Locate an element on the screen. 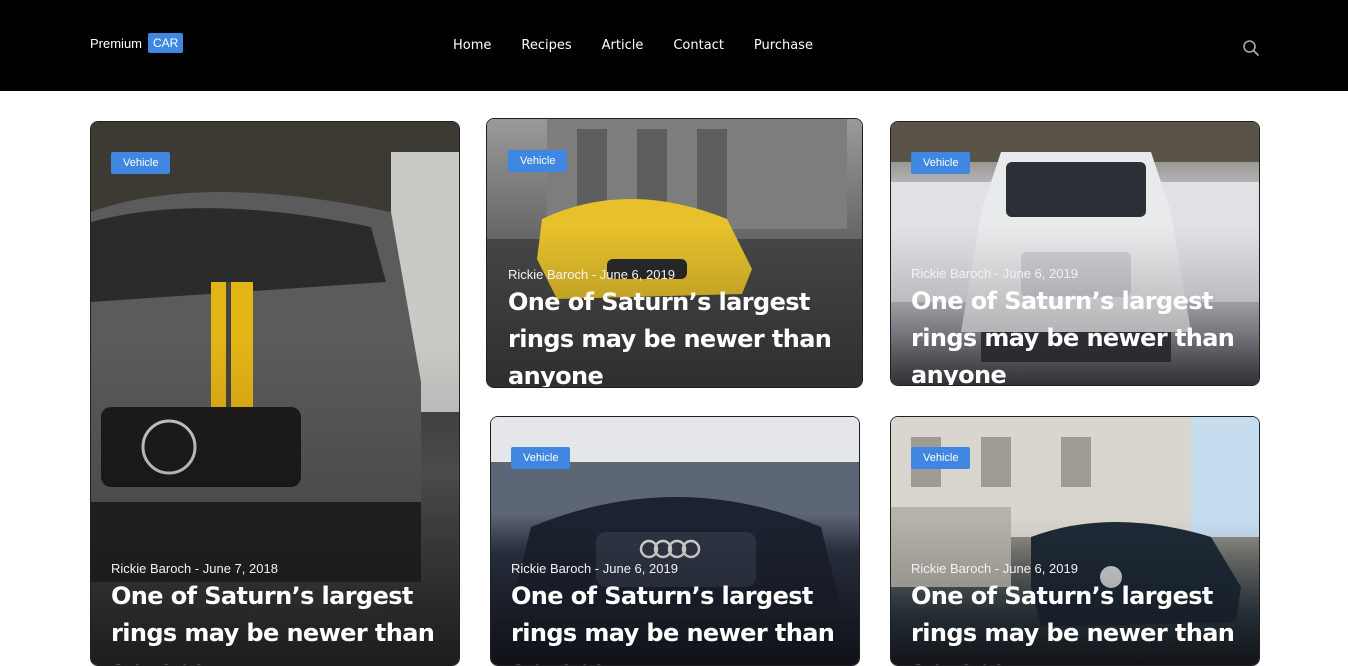 The image size is (1348, 666). nav-home: Home is located at coordinates (472, 45).